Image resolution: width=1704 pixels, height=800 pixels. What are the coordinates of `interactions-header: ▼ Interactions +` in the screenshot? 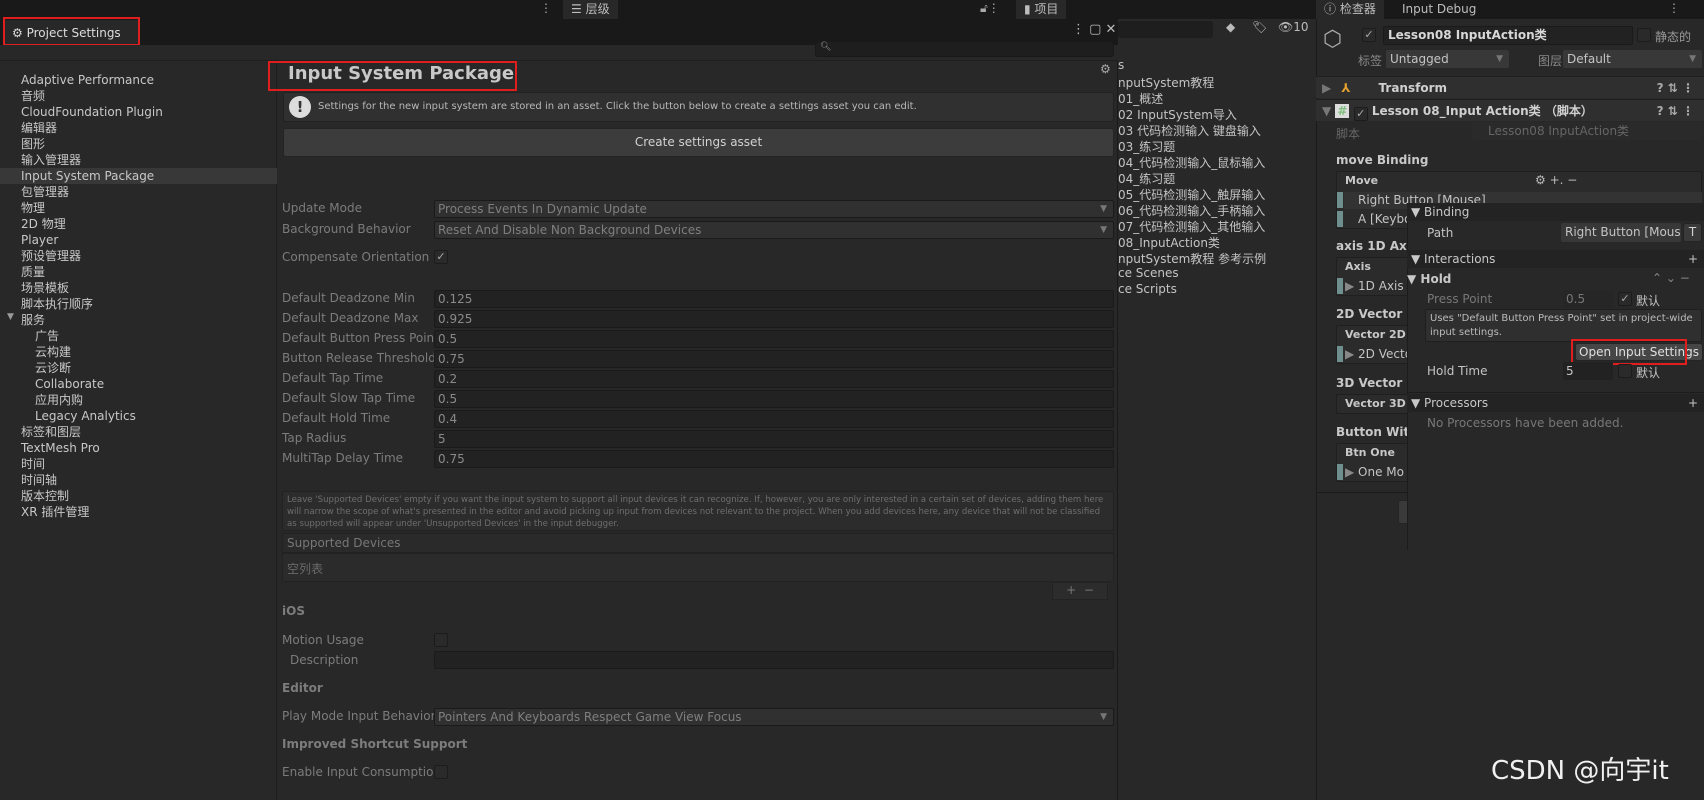 It's located at (1555, 259).